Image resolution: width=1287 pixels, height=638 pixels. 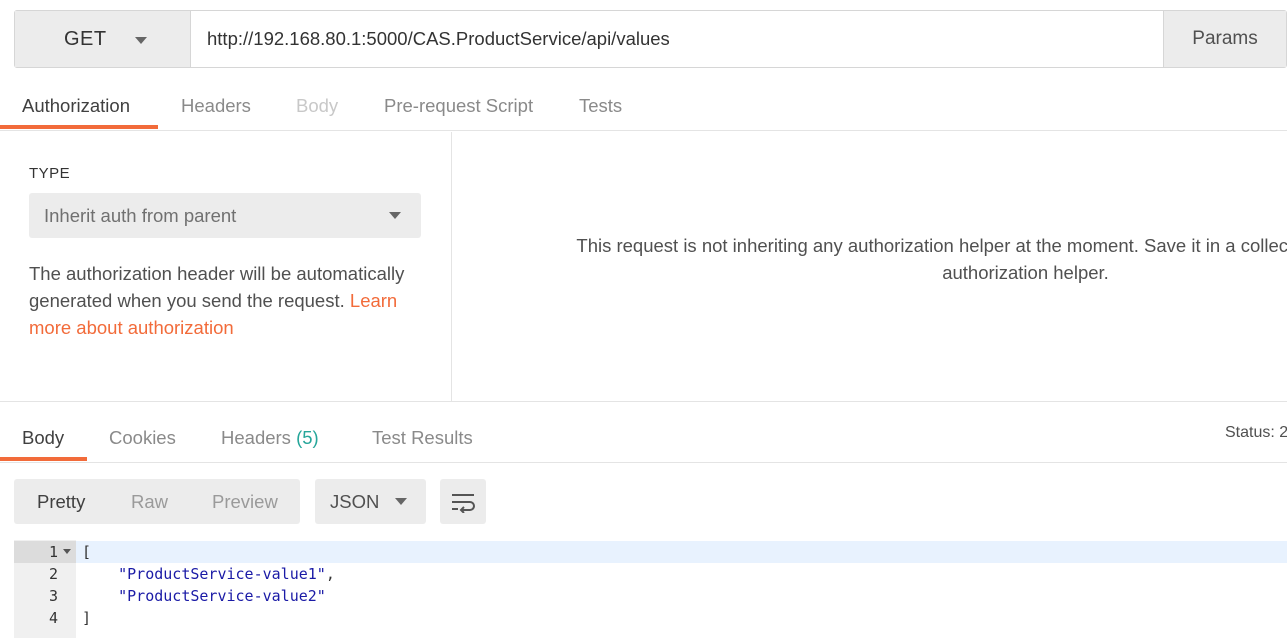 I want to click on method-select: GET, so click(x=103, y=39).